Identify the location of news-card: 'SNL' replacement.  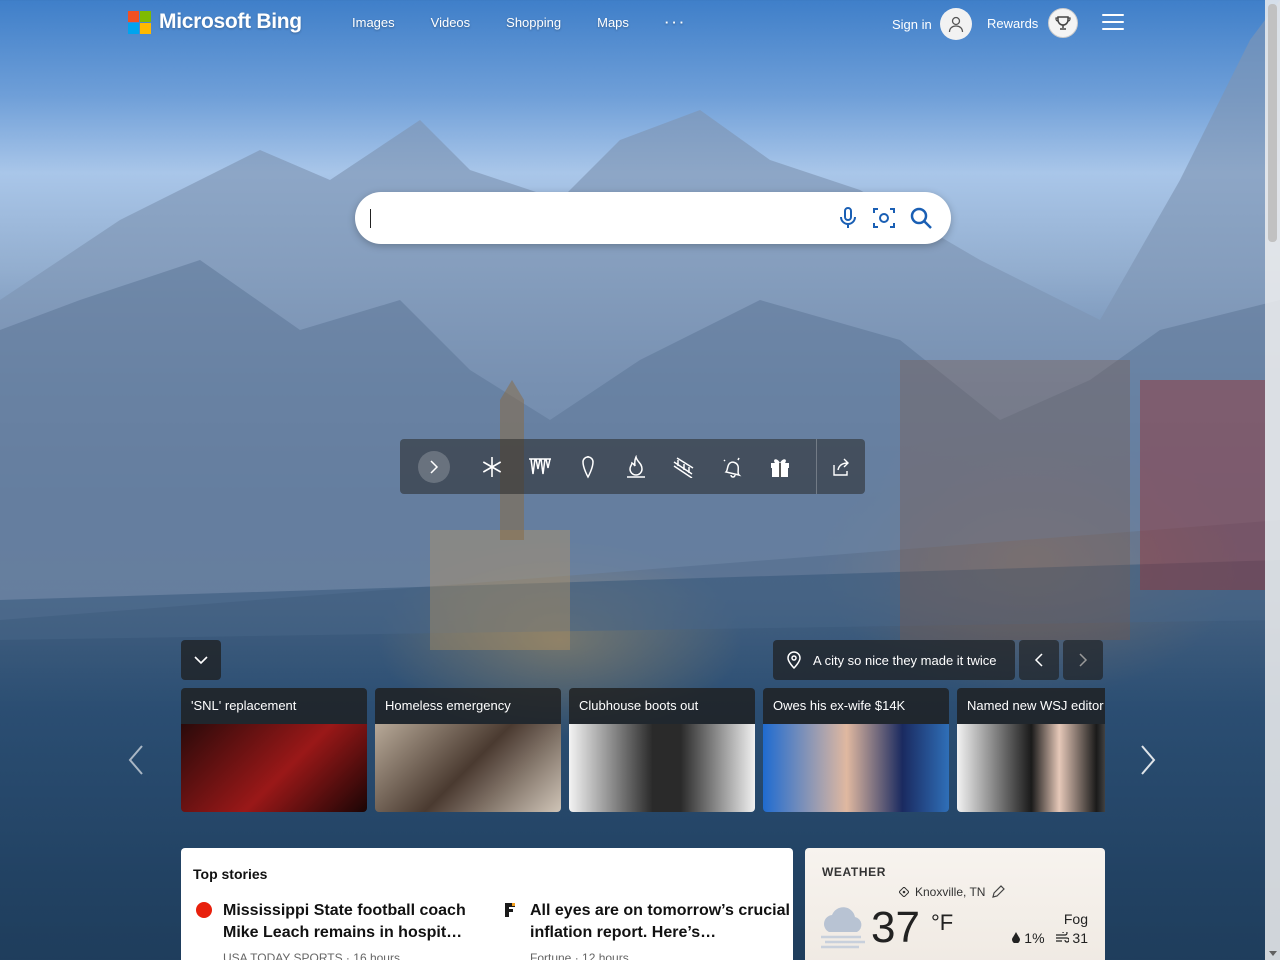
(274, 750).